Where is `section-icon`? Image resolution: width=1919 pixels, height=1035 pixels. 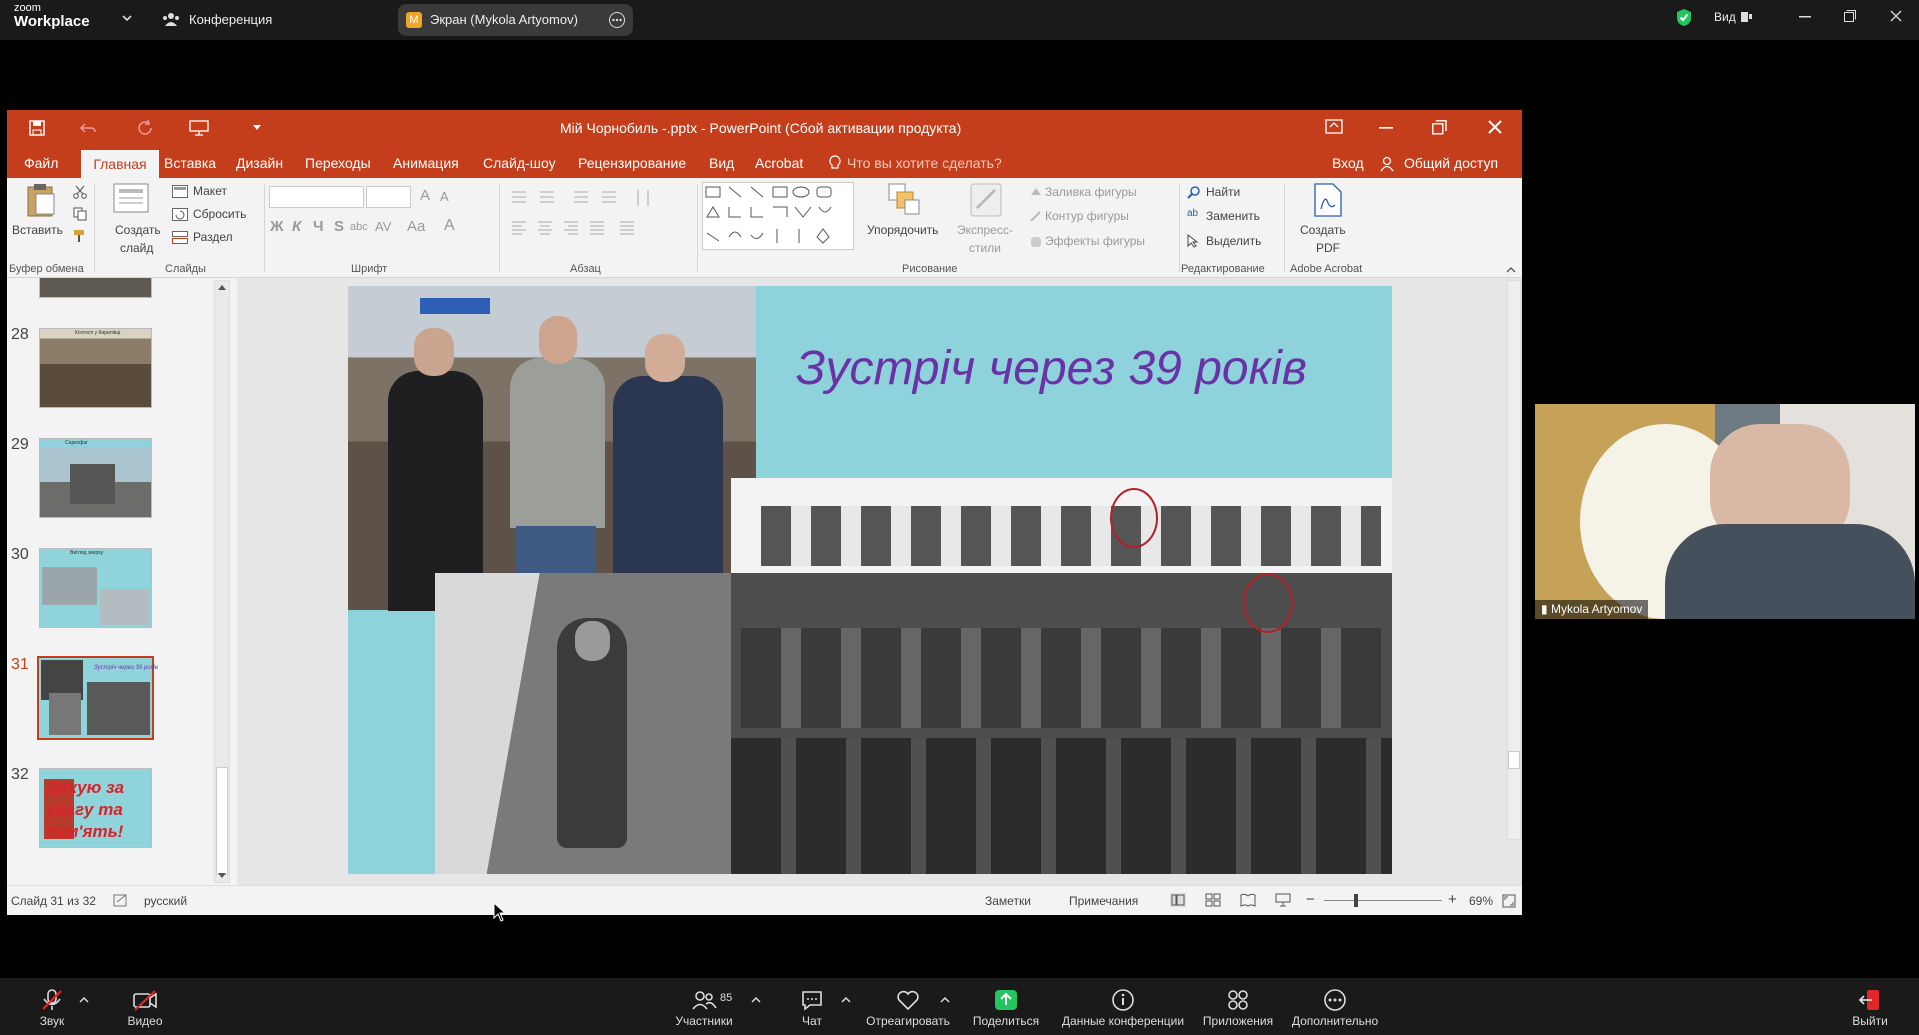
section-icon is located at coordinates (180, 237).